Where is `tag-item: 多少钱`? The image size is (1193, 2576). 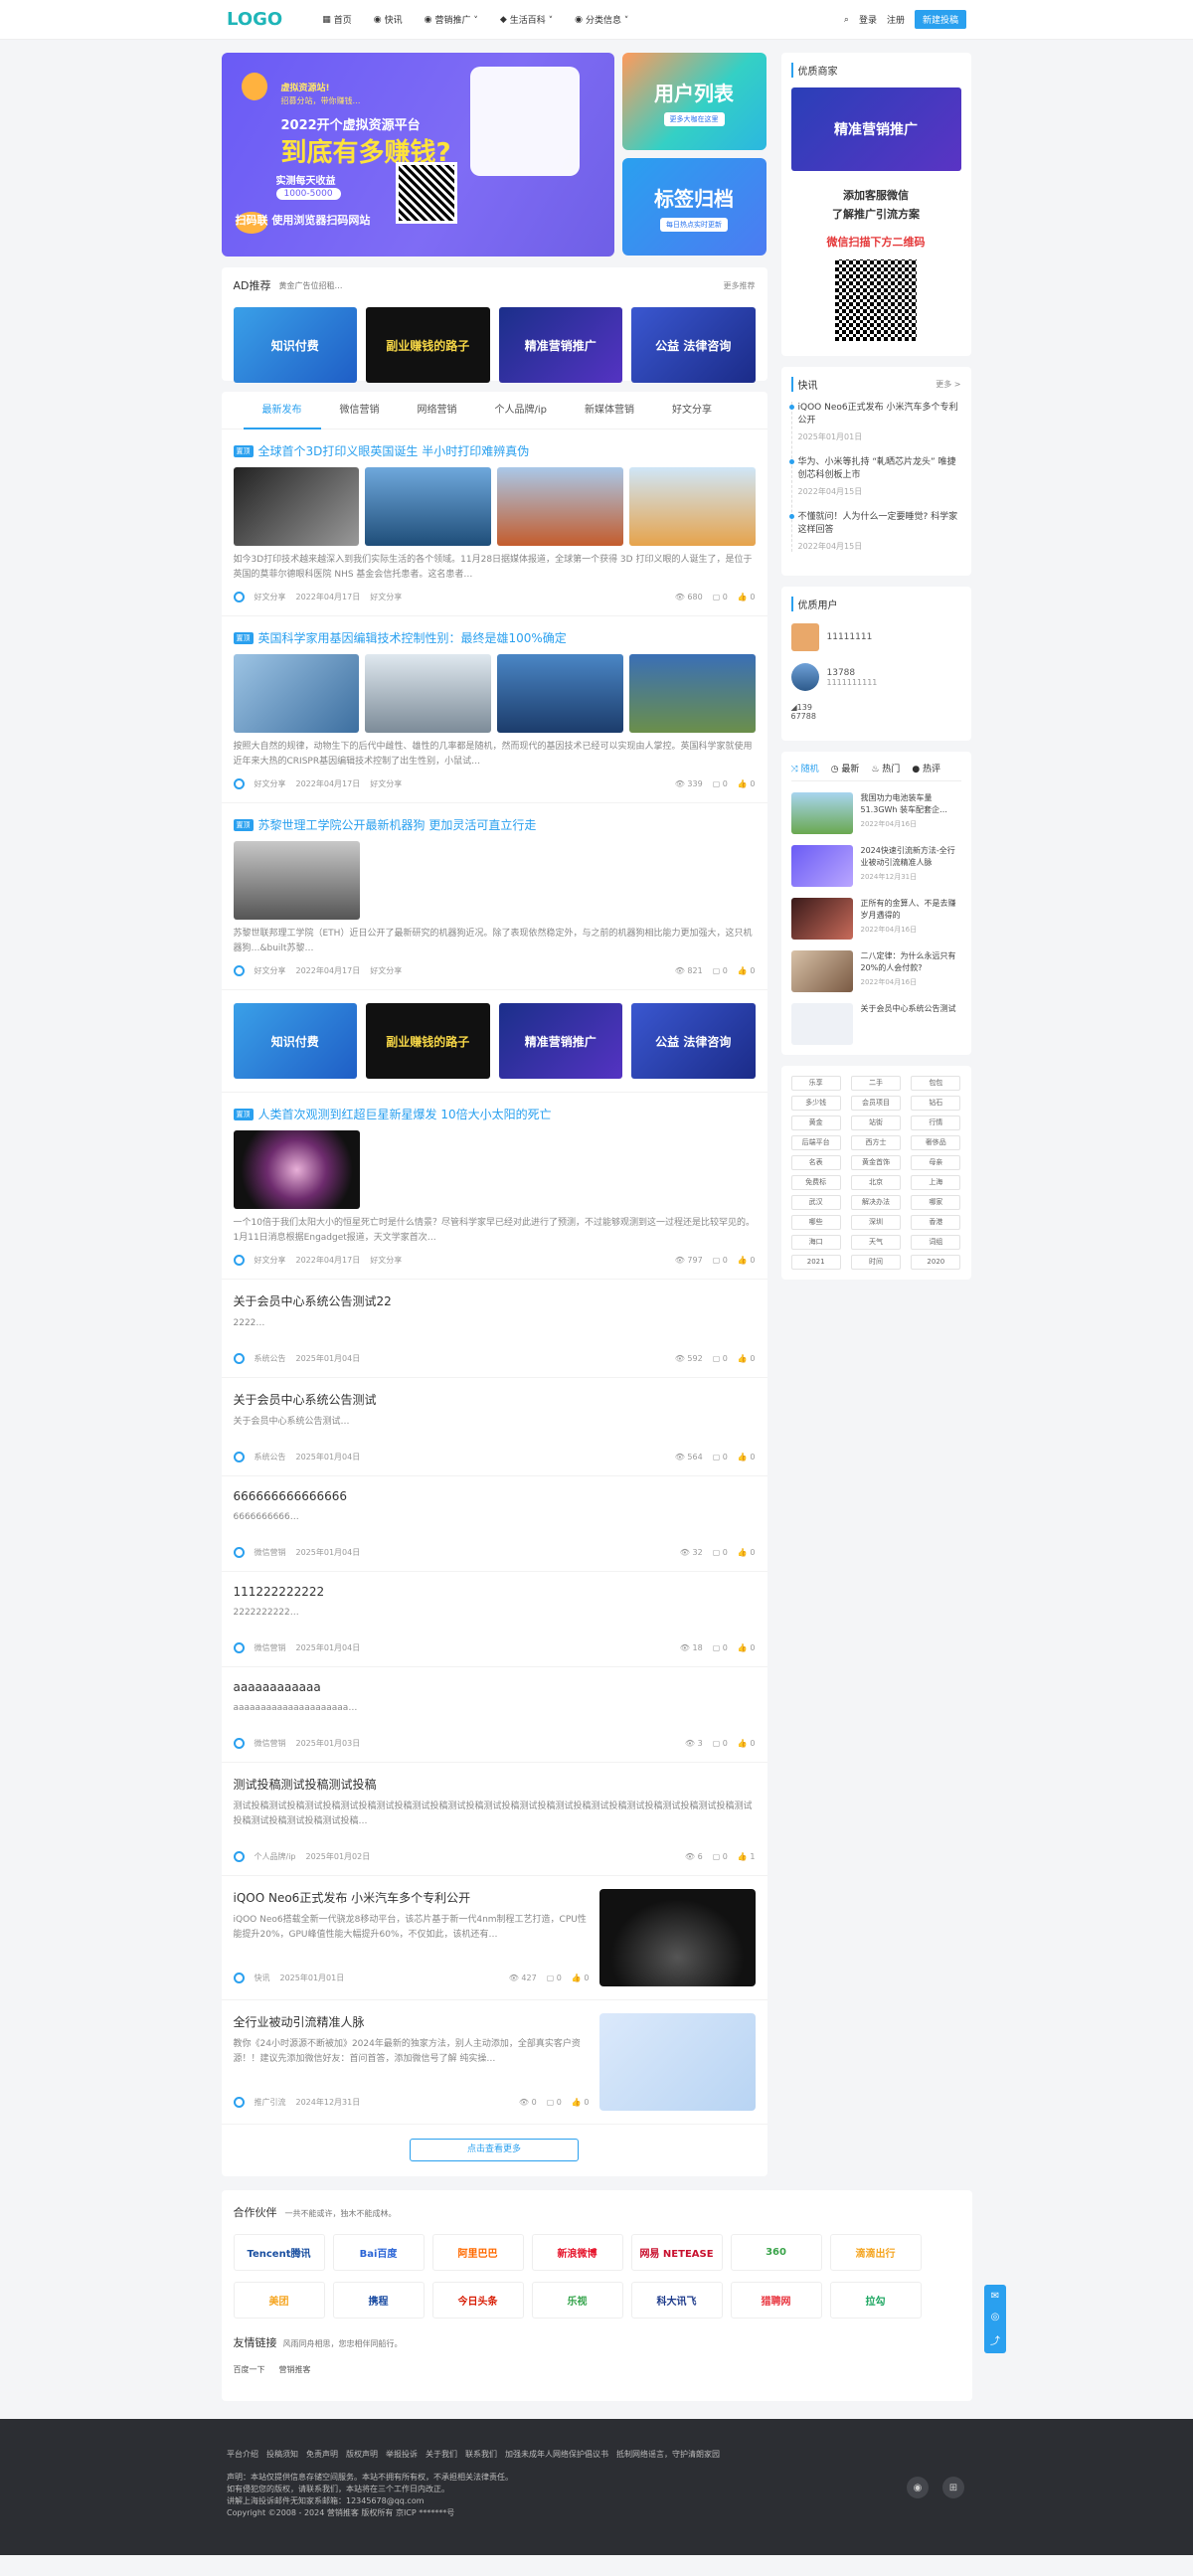
tag-item: 多少钱 is located at coordinates (815, 1103).